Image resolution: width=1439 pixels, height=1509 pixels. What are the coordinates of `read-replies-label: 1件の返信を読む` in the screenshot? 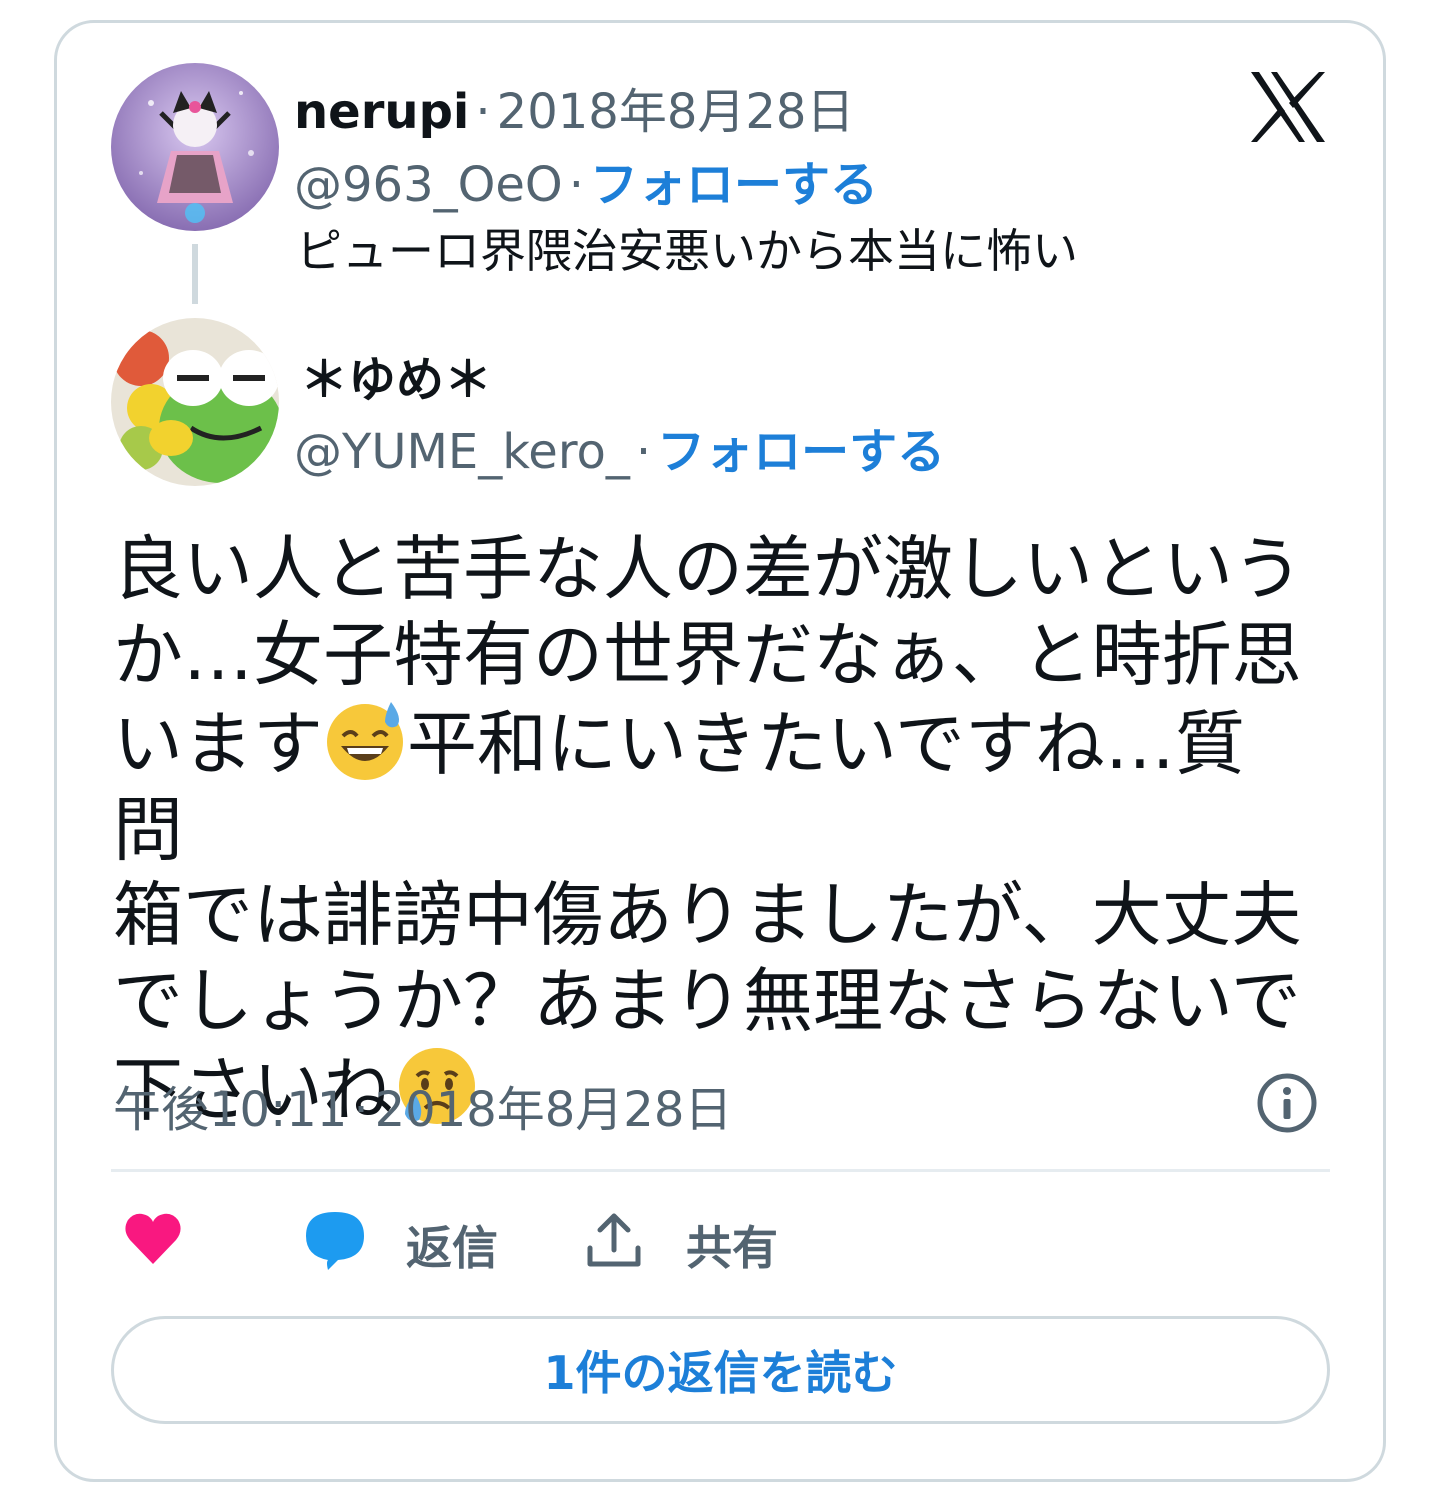 It's located at (720, 1373).